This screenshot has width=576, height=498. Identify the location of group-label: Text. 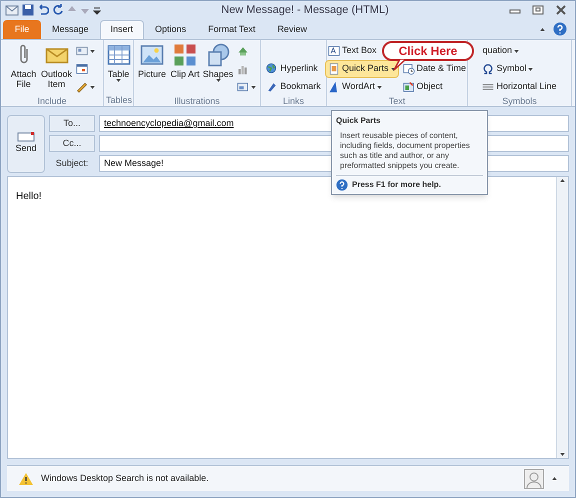
(397, 101).